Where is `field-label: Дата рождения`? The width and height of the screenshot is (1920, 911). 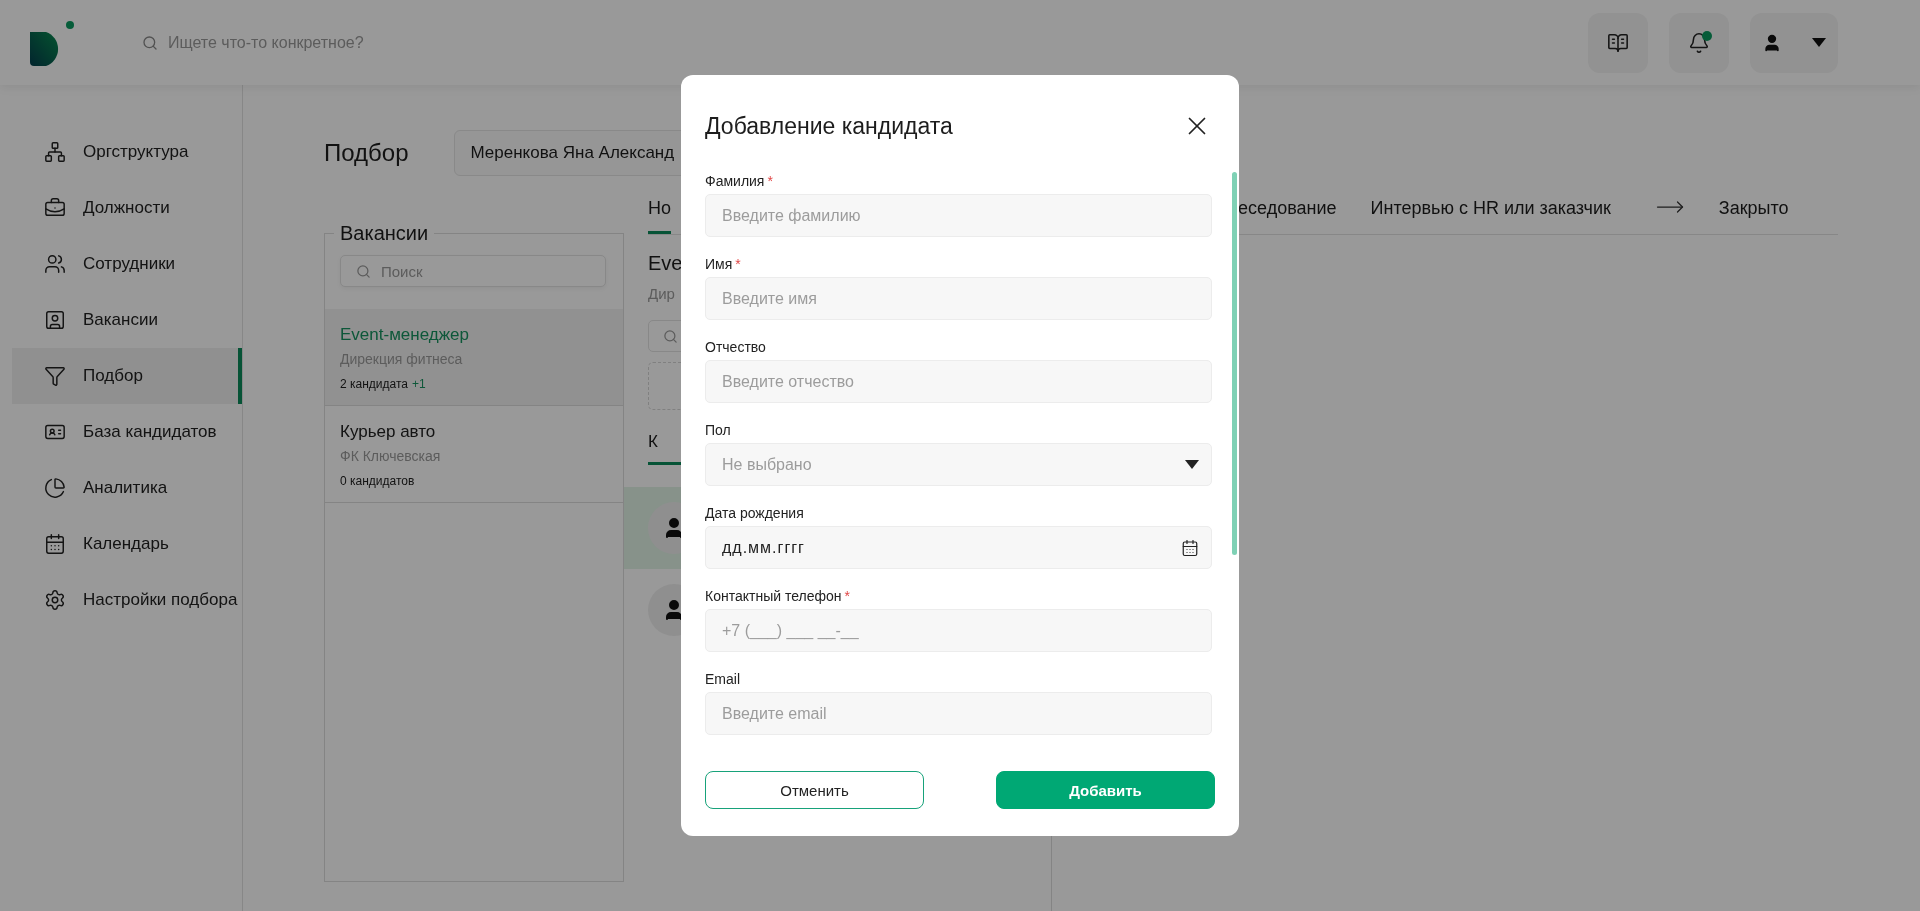 field-label: Дата рождения is located at coordinates (755, 513).